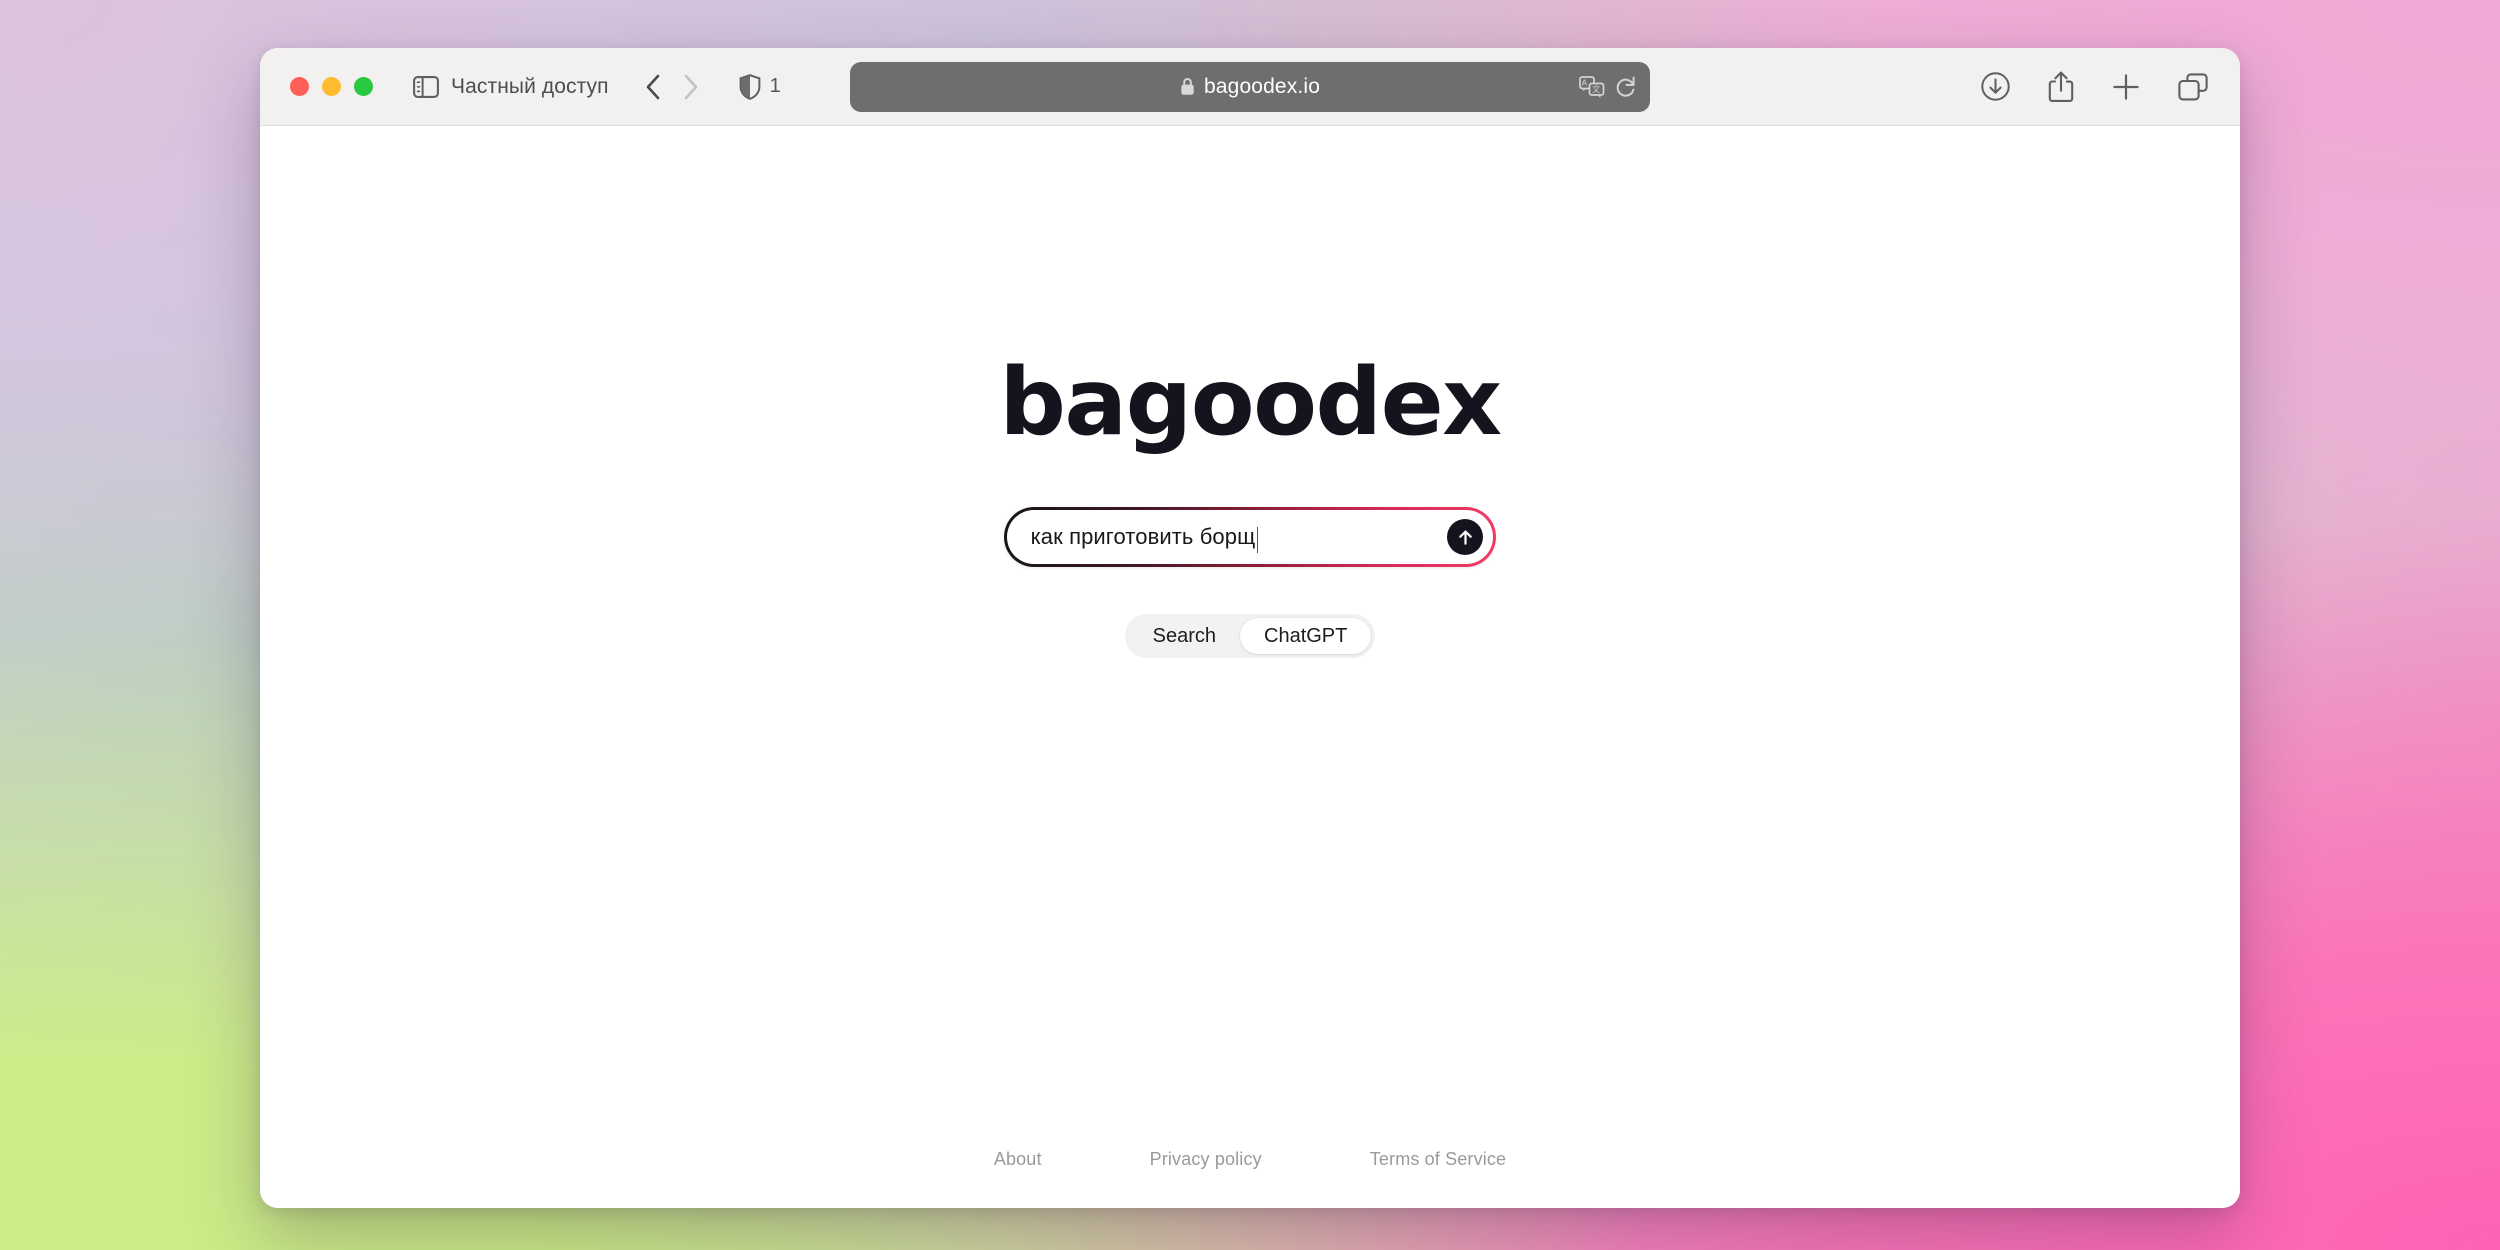  I want to click on mode-toggle: Search ChatGPT, so click(1250, 636).